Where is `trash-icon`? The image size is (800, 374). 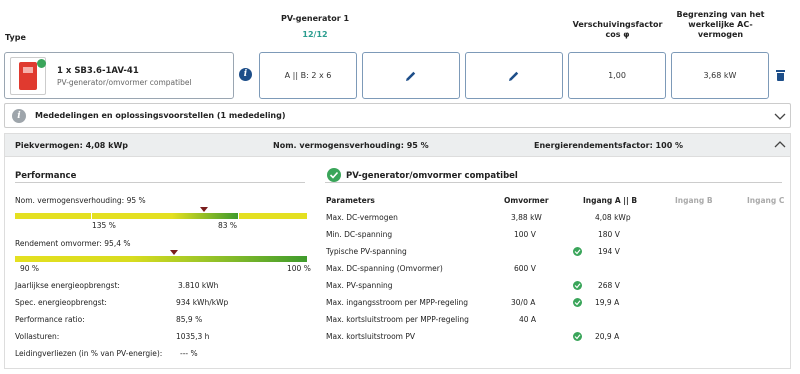
trash-icon is located at coordinates (780, 75).